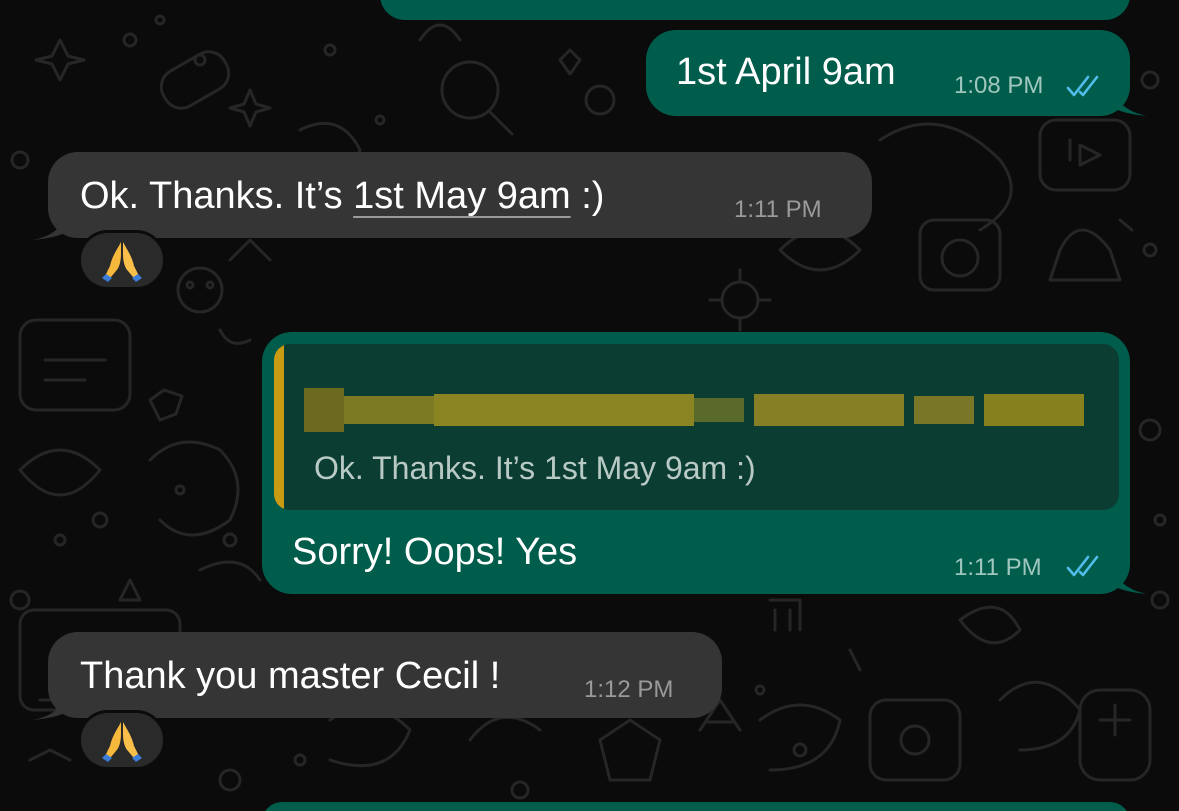 The height and width of the screenshot is (811, 1179). I want to click on message-time: 1:08 PM, so click(999, 85).